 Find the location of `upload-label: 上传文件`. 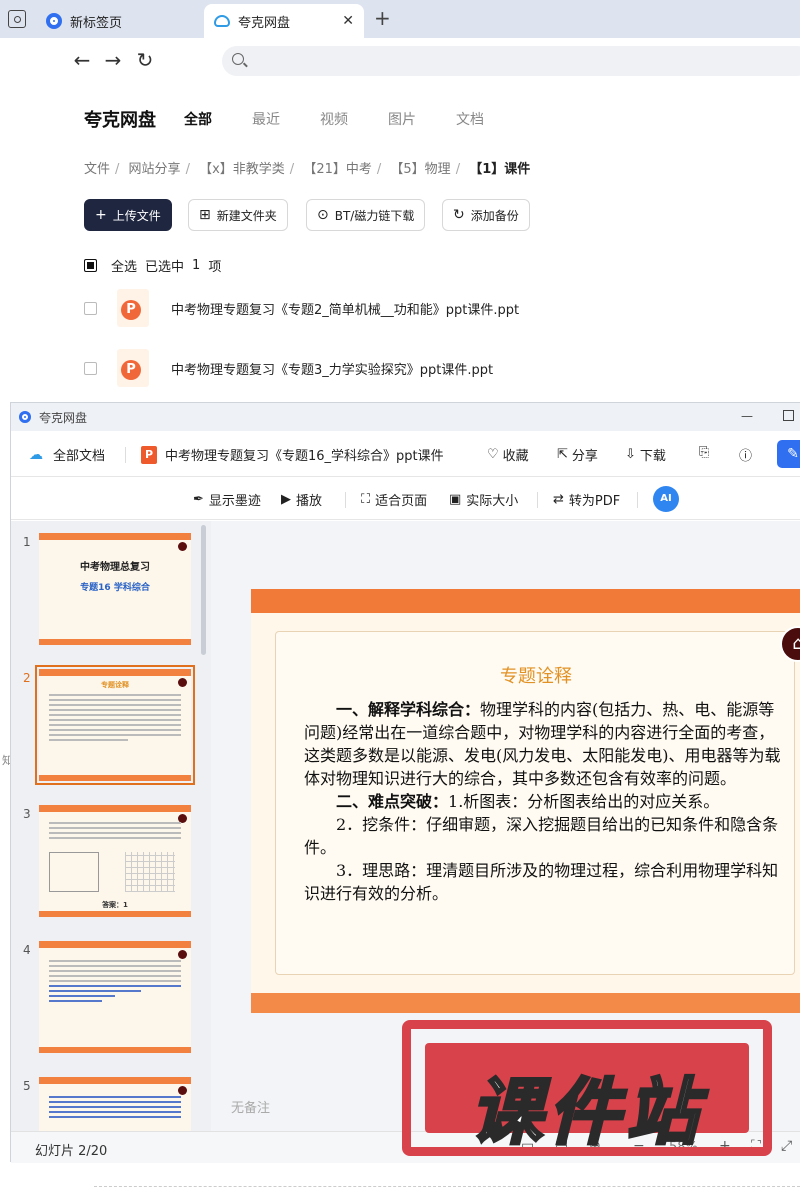

upload-label: 上传文件 is located at coordinates (136, 215).